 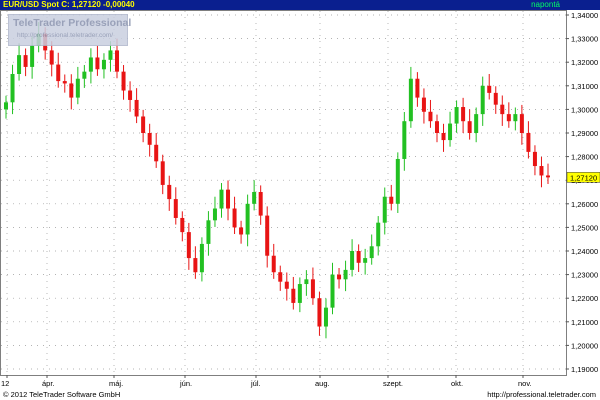 I want to click on copyright-text: © 2012 TeleTrader Software GmbH, so click(x=62, y=394).